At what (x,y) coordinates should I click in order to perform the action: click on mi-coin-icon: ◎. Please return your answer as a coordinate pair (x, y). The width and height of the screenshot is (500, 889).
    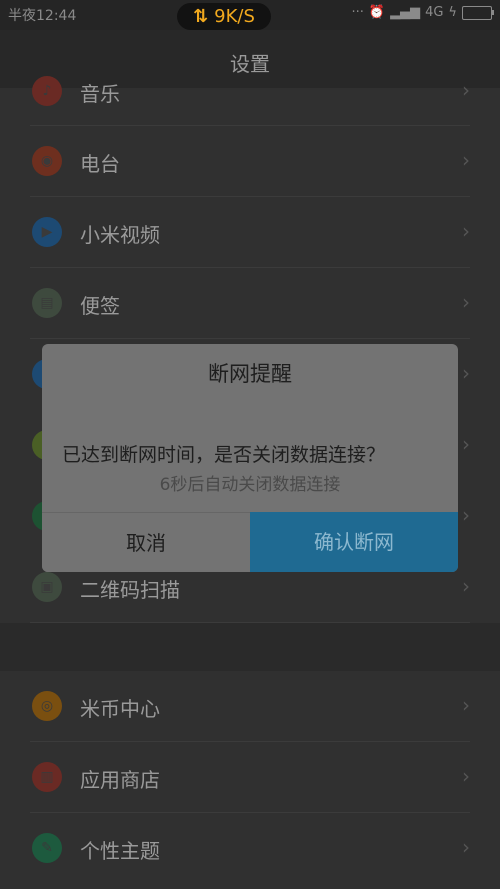
    Looking at the image, I should click on (47, 706).